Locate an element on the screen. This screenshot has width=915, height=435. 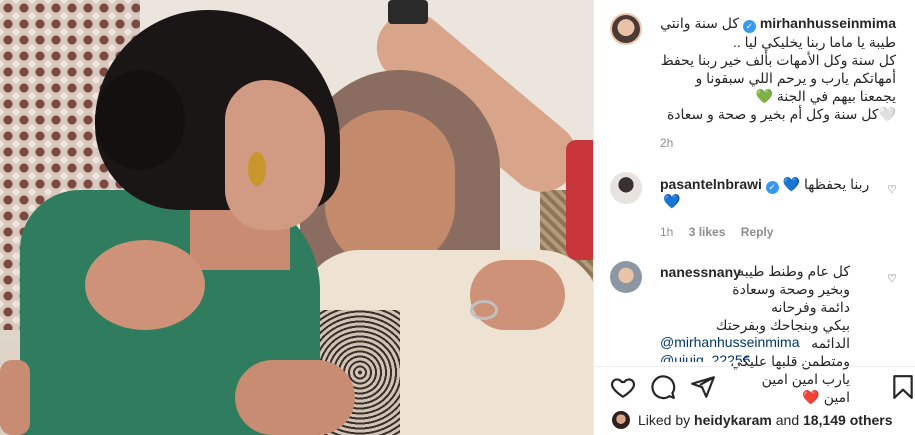
comment-1: pasantelnbrawi ✓ ربنا يحفظها 💙 is located at coordinates (764, 185).